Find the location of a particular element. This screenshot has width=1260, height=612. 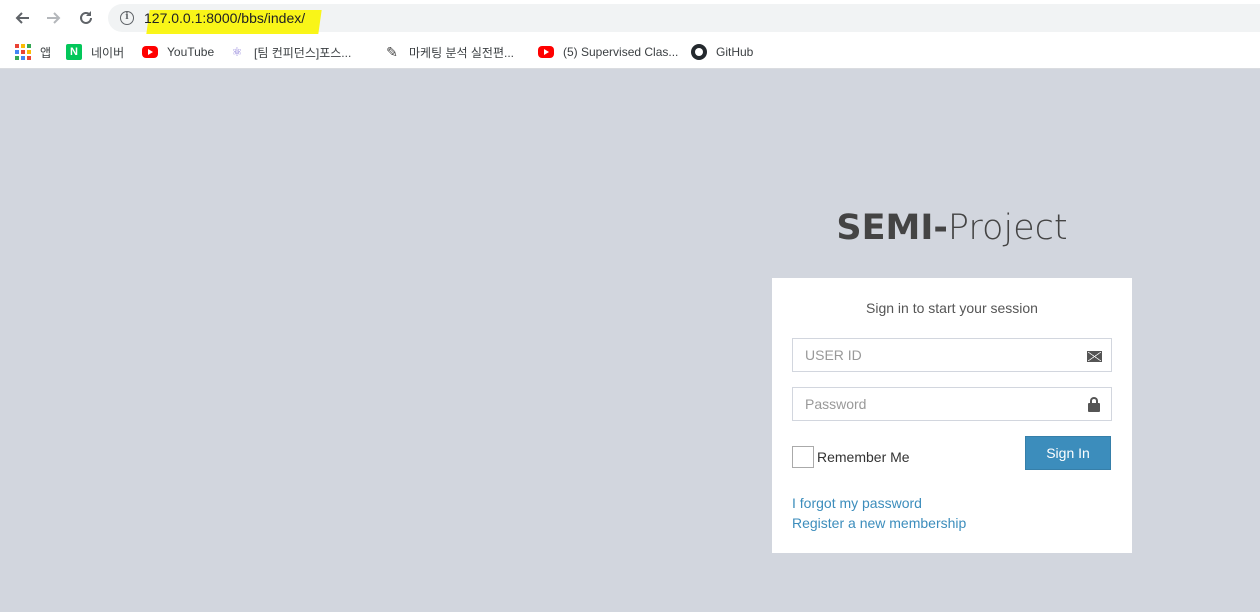

userid-input is located at coordinates (938, 355).